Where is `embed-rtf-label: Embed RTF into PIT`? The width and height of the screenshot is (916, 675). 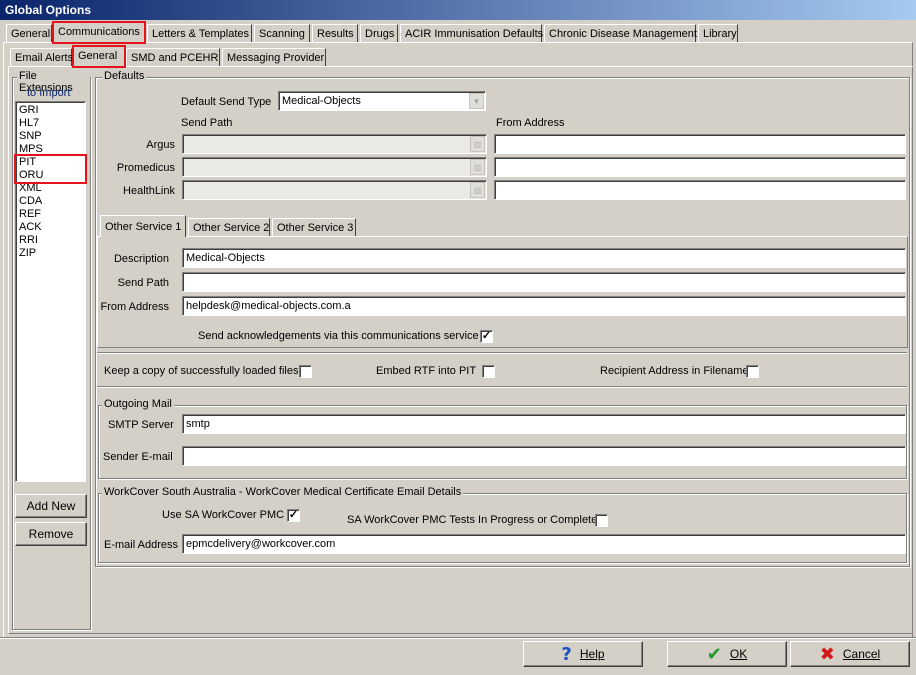 embed-rtf-label: Embed RTF into PIT is located at coordinates (426, 371).